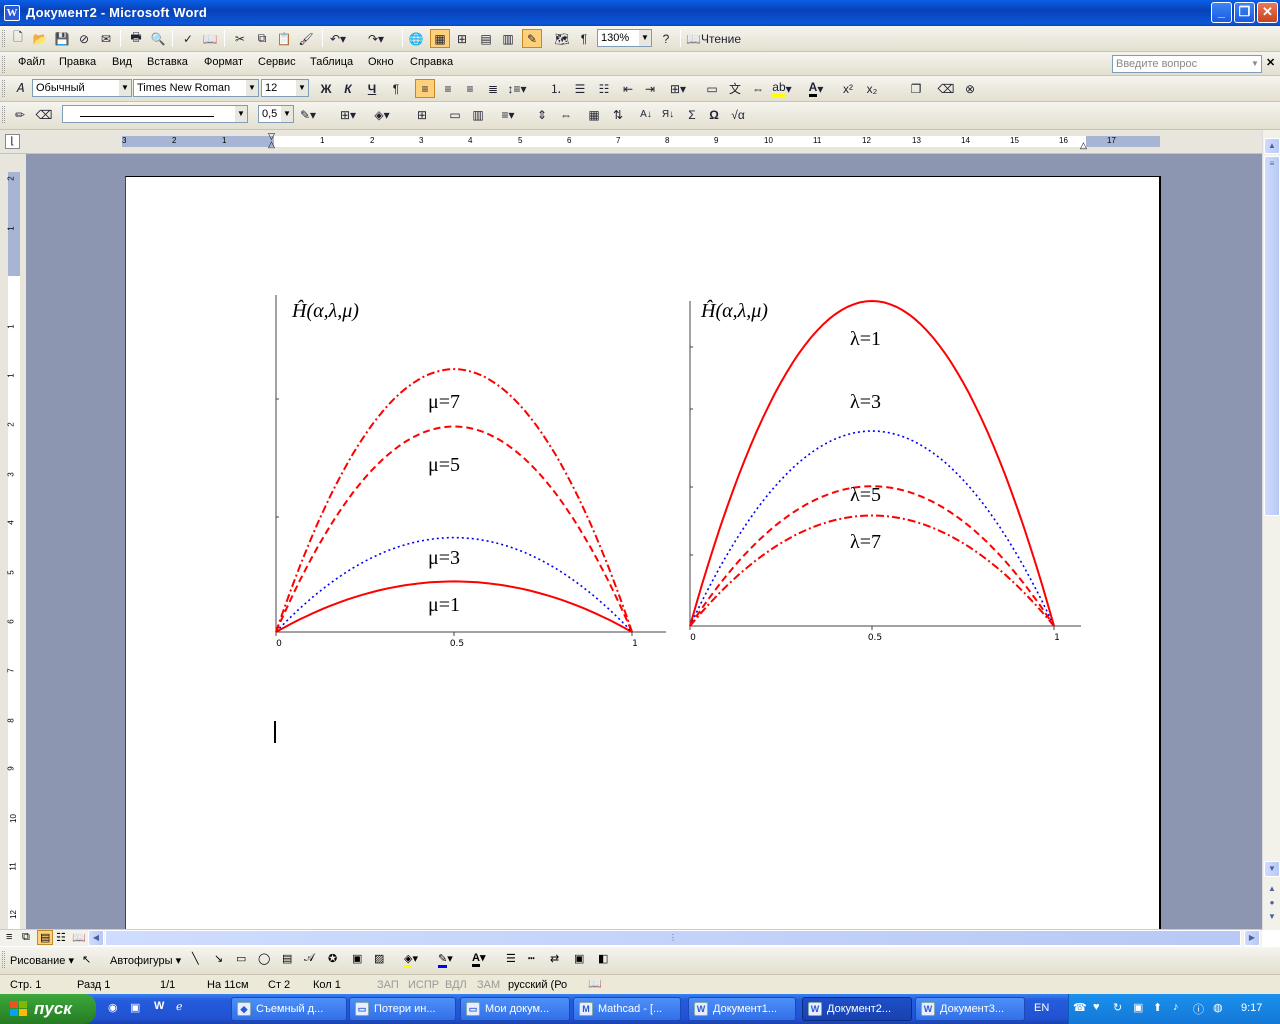  What do you see at coordinates (284, 38) in the screenshot?
I see `paste-icon: 📋` at bounding box center [284, 38].